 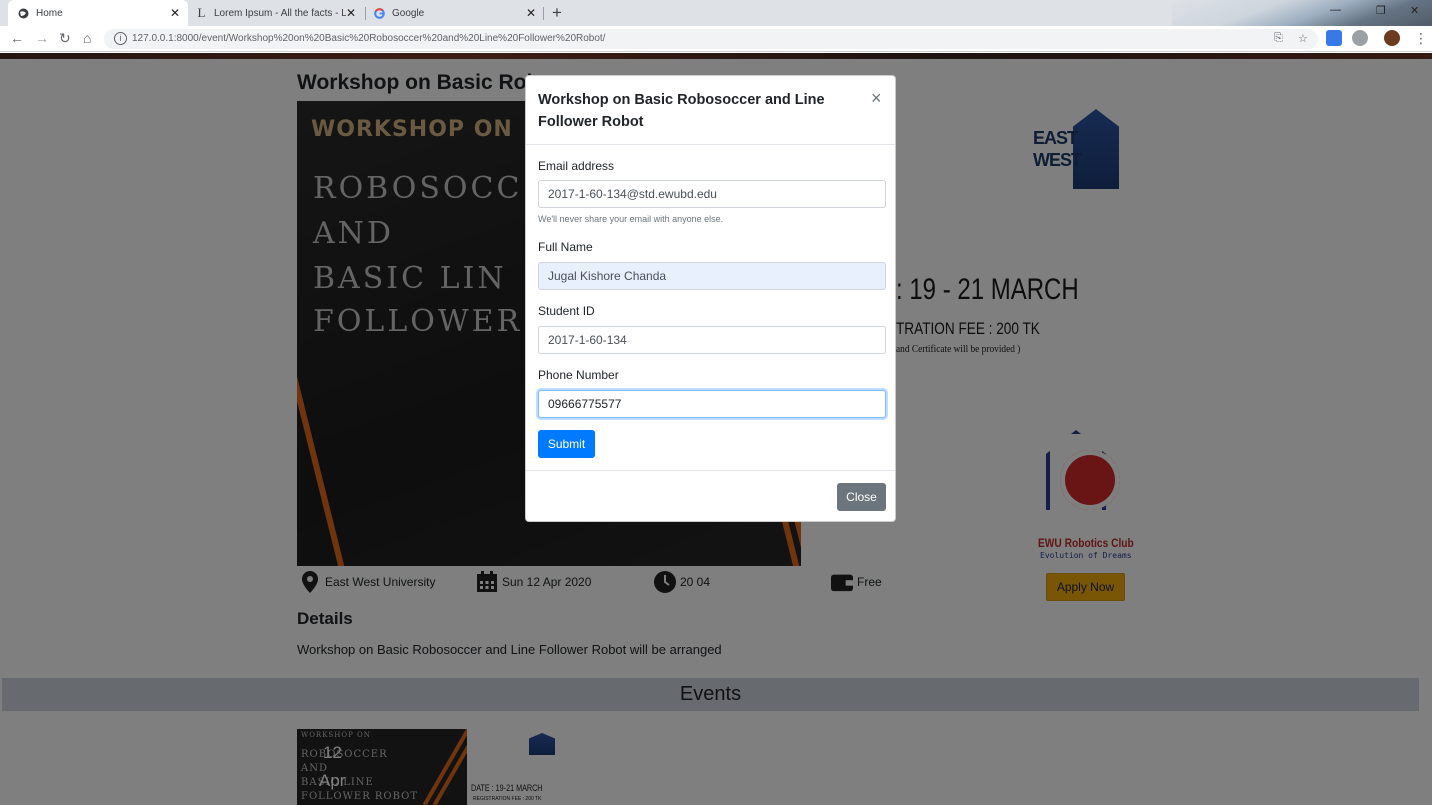 I want to click on site-info-icon: i, so click(x=120, y=38).